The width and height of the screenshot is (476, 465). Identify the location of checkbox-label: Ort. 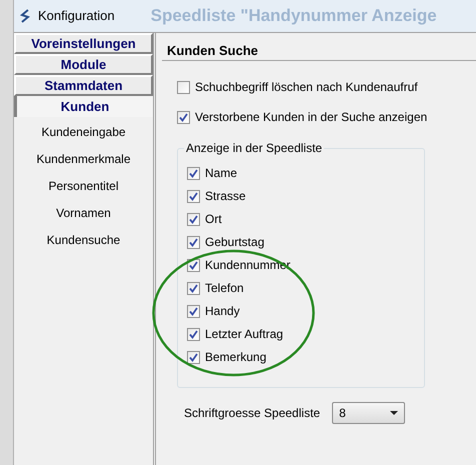
(213, 219).